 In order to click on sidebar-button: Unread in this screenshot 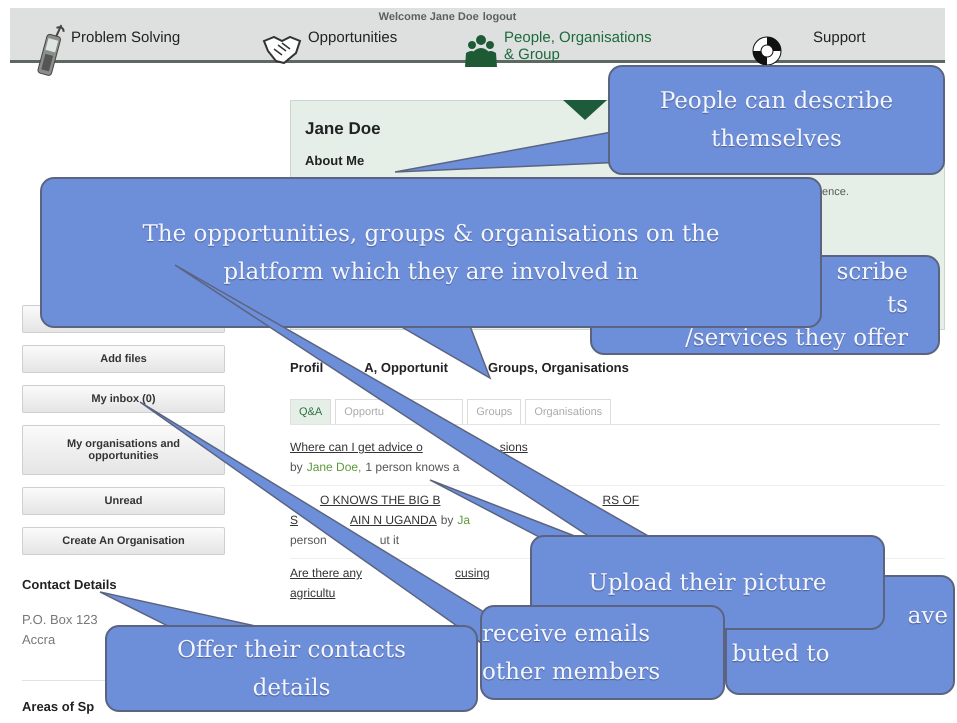, I will do `click(123, 501)`.